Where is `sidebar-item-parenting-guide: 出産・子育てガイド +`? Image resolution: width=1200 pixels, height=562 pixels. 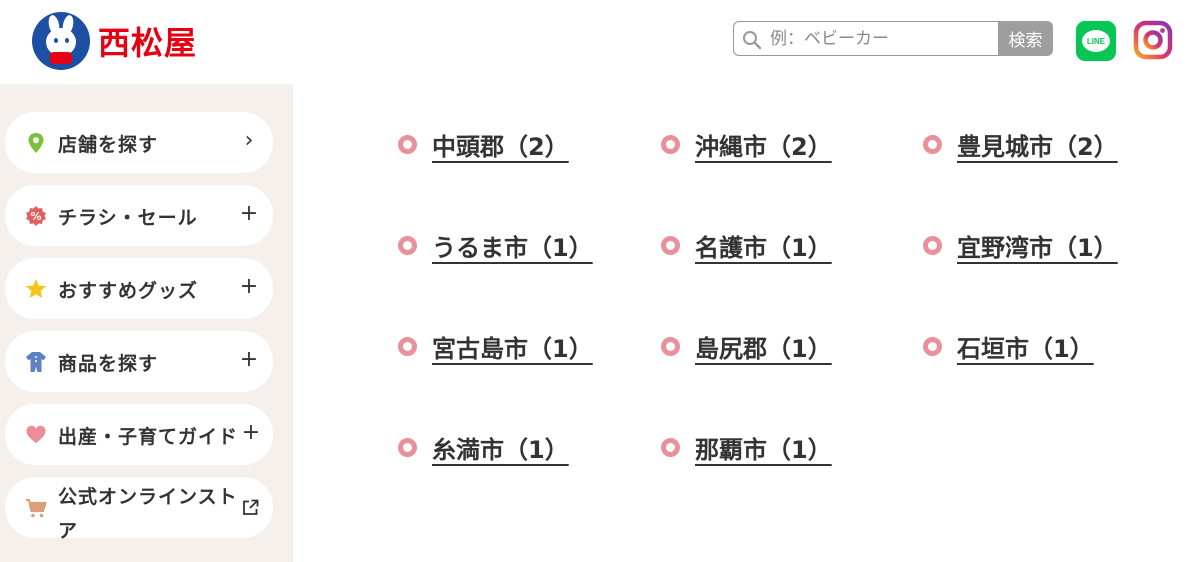 sidebar-item-parenting-guide: 出産・子育てガイド + is located at coordinates (139, 434).